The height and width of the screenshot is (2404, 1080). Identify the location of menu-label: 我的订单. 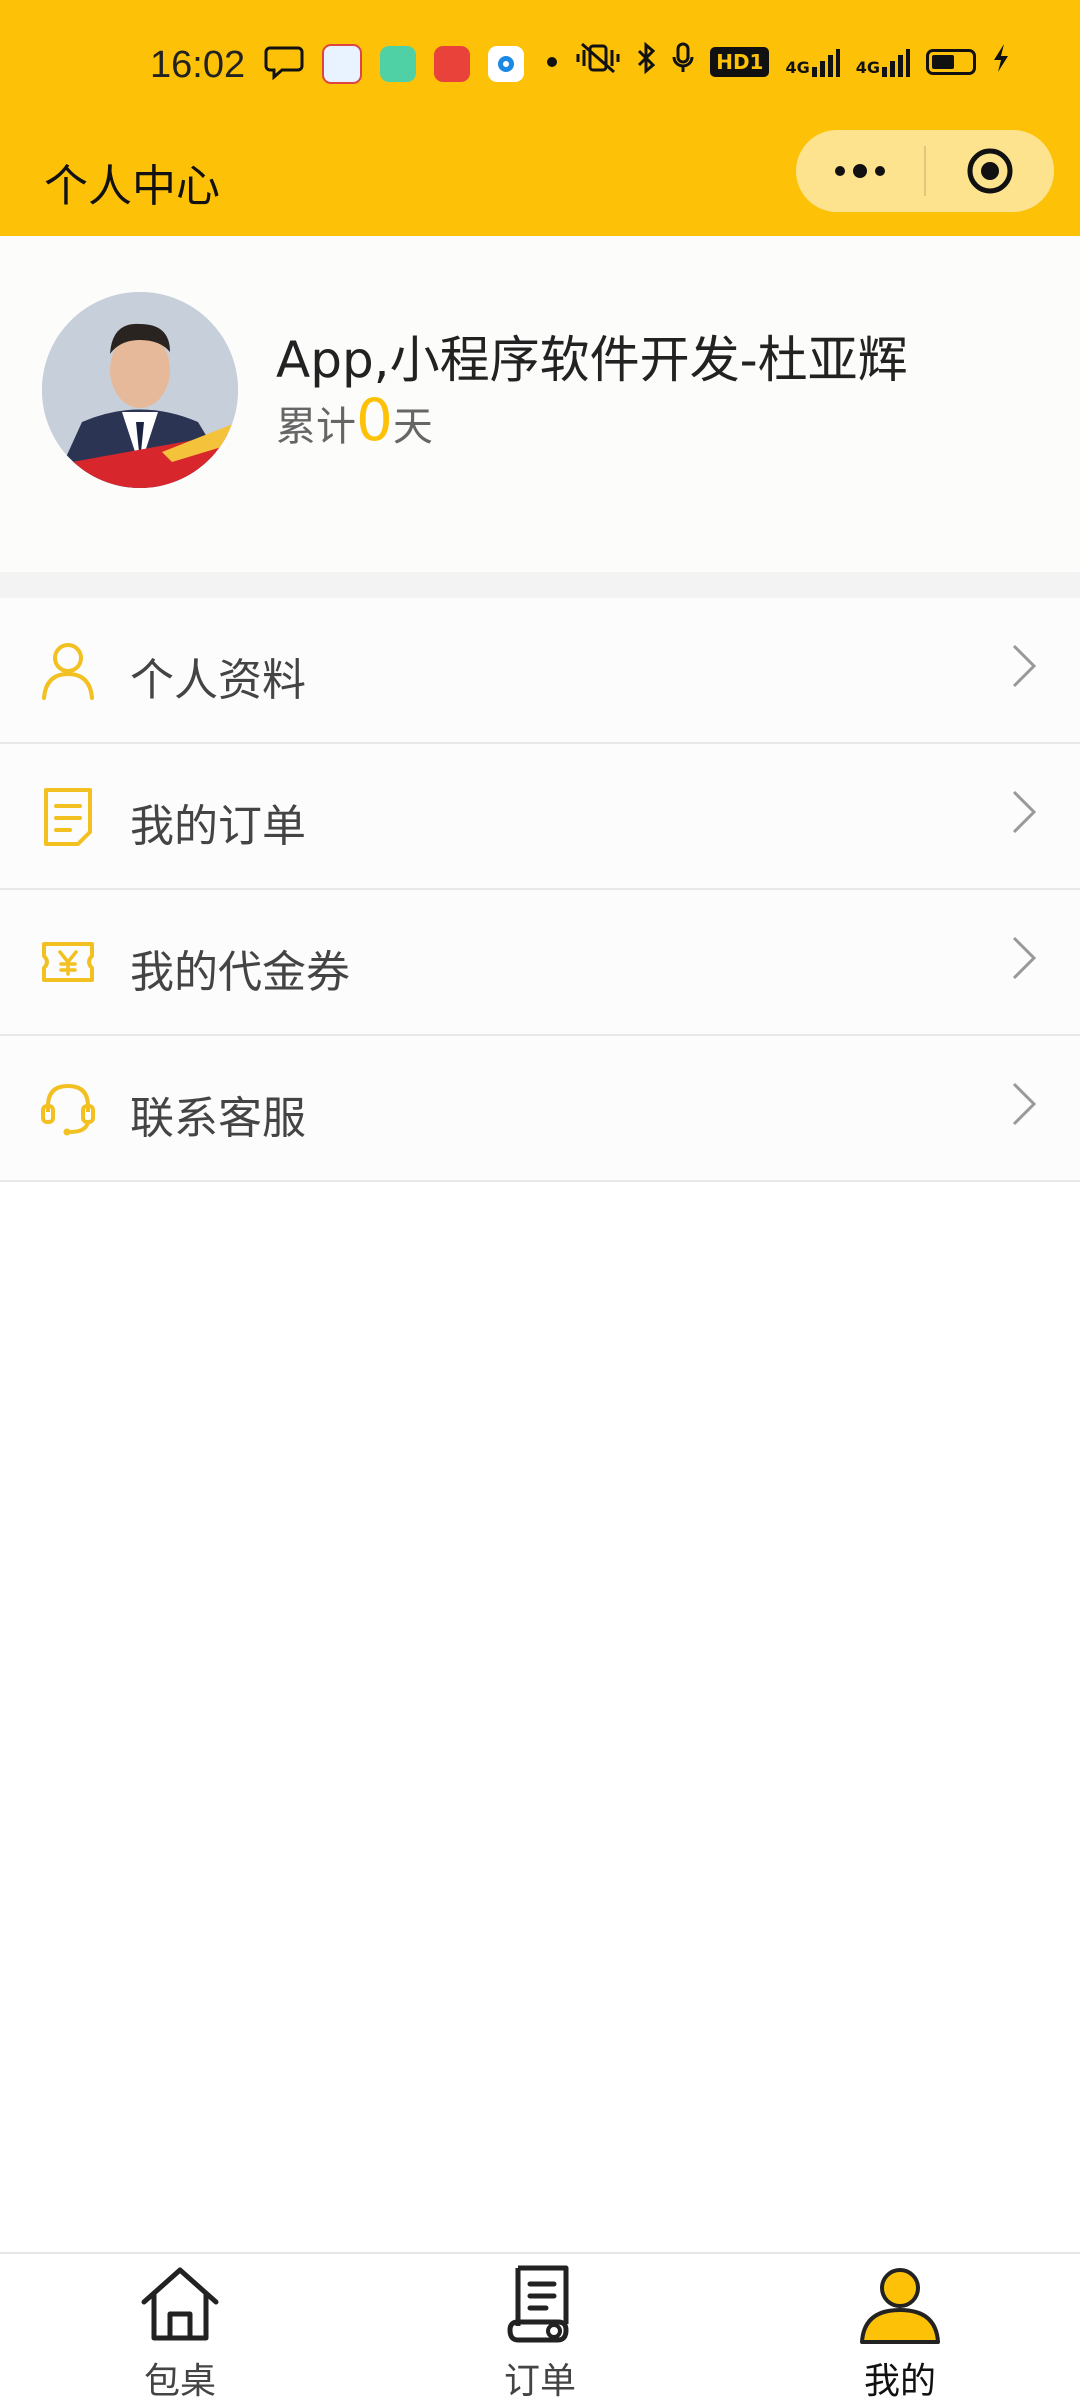
(218, 826).